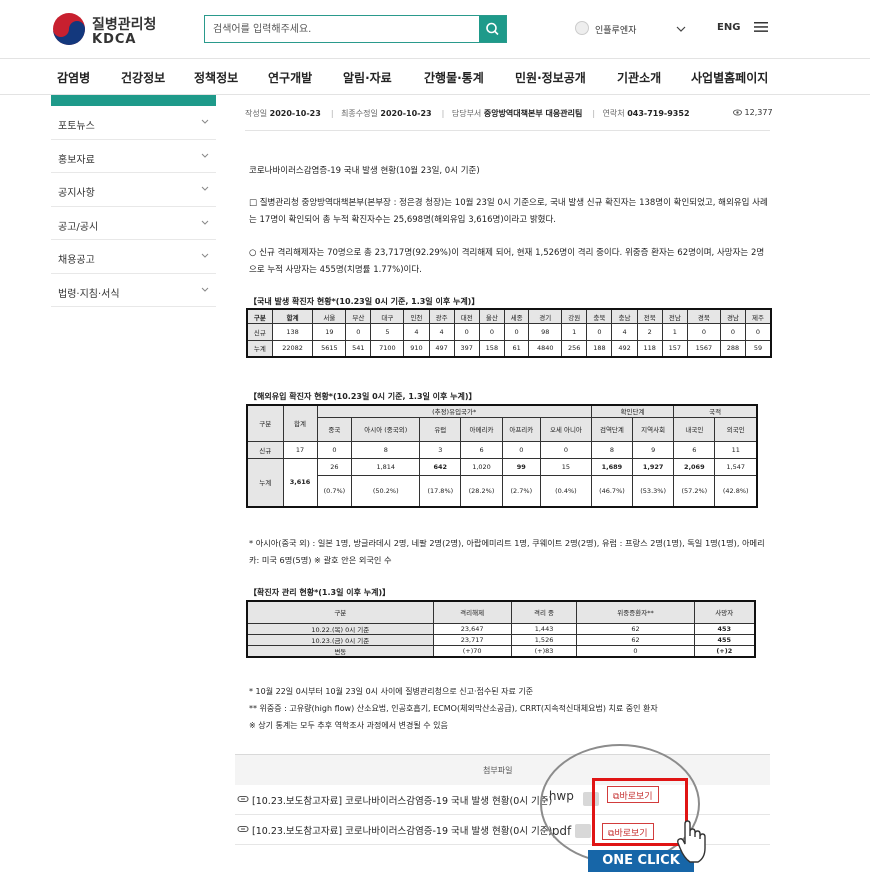 The height and width of the screenshot is (881, 870). What do you see at coordinates (491, 348) in the screenshot?
I see `t1-cell: 158` at bounding box center [491, 348].